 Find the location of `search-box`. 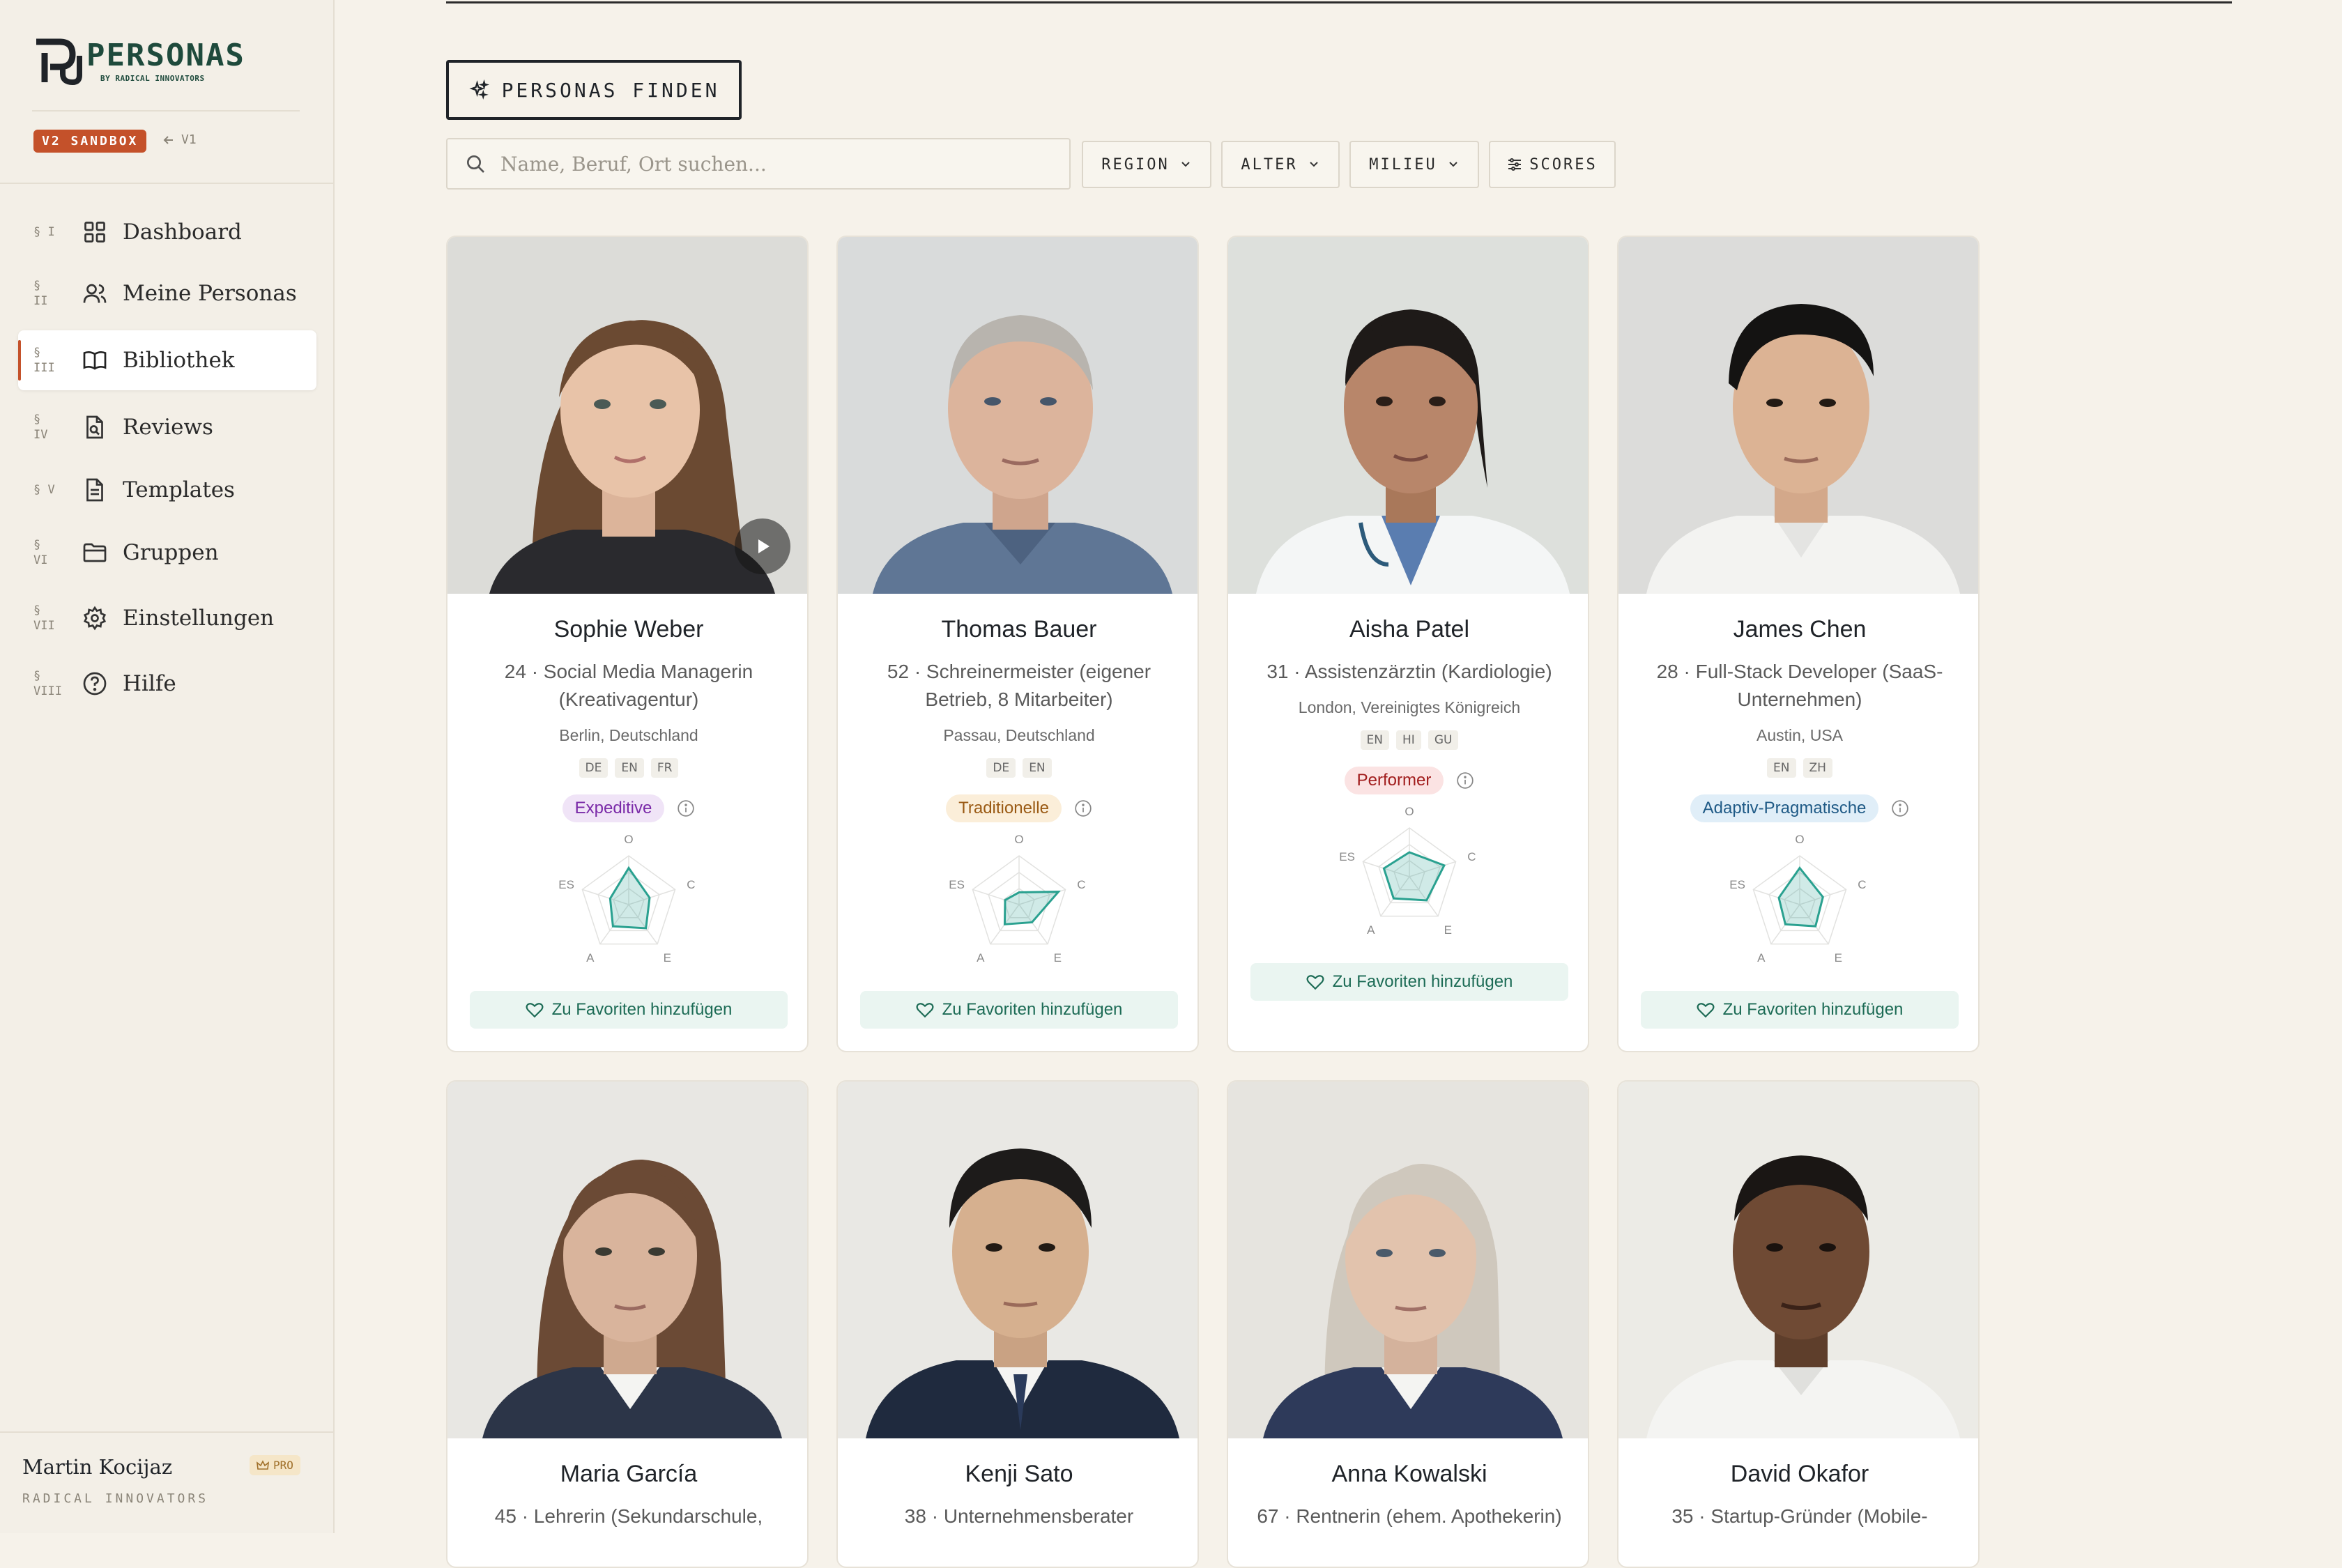

search-box is located at coordinates (758, 164).